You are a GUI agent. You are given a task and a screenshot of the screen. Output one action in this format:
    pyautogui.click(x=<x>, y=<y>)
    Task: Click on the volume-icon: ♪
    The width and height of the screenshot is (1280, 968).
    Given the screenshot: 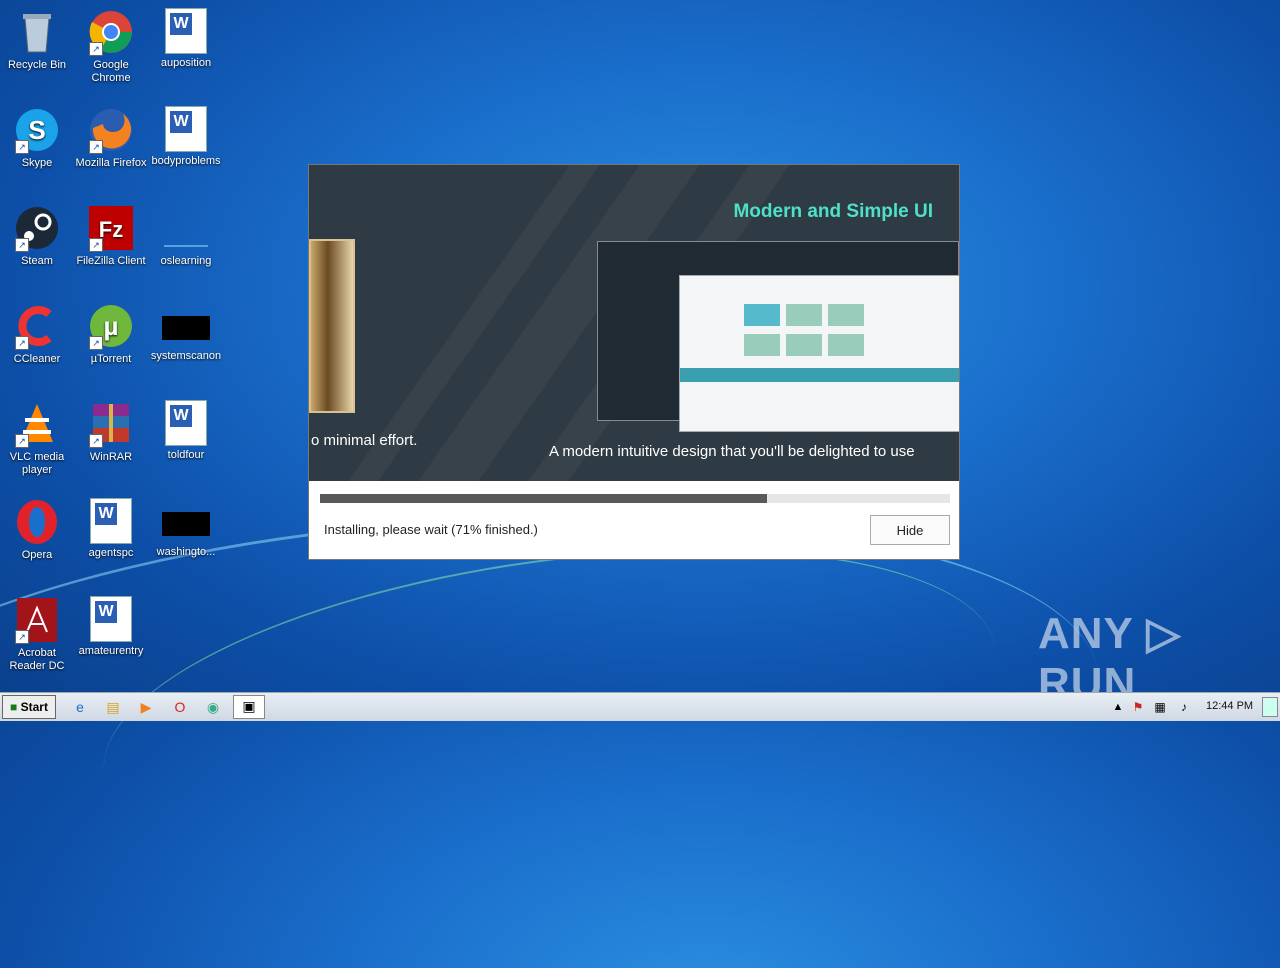 What is the action you would take?
    pyautogui.click(x=1184, y=707)
    